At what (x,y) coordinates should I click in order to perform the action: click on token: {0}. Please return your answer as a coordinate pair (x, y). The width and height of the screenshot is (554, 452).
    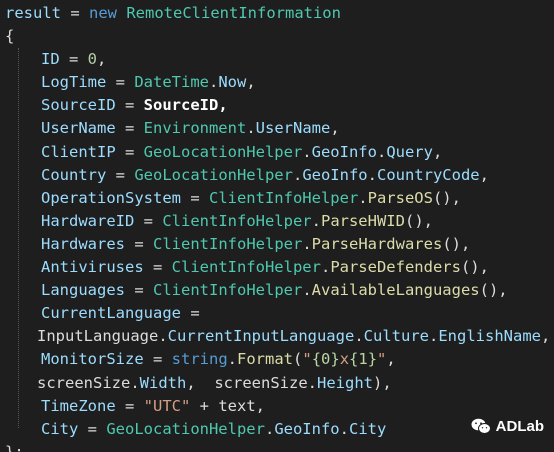
    Looking at the image, I should click on (325, 359).